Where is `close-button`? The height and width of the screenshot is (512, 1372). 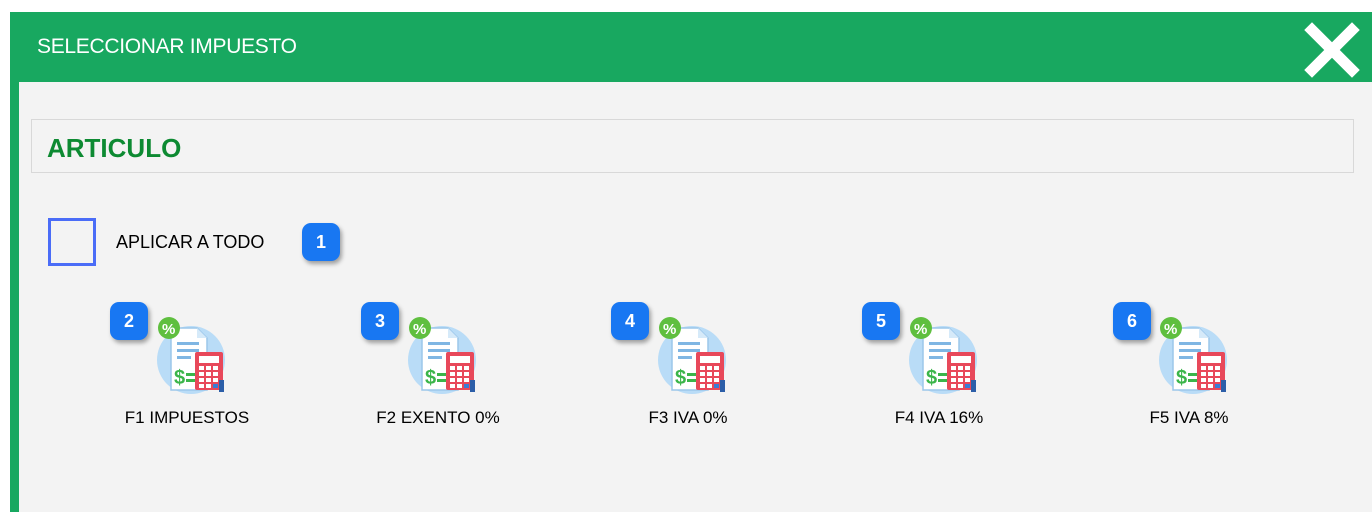
close-button is located at coordinates (1332, 50).